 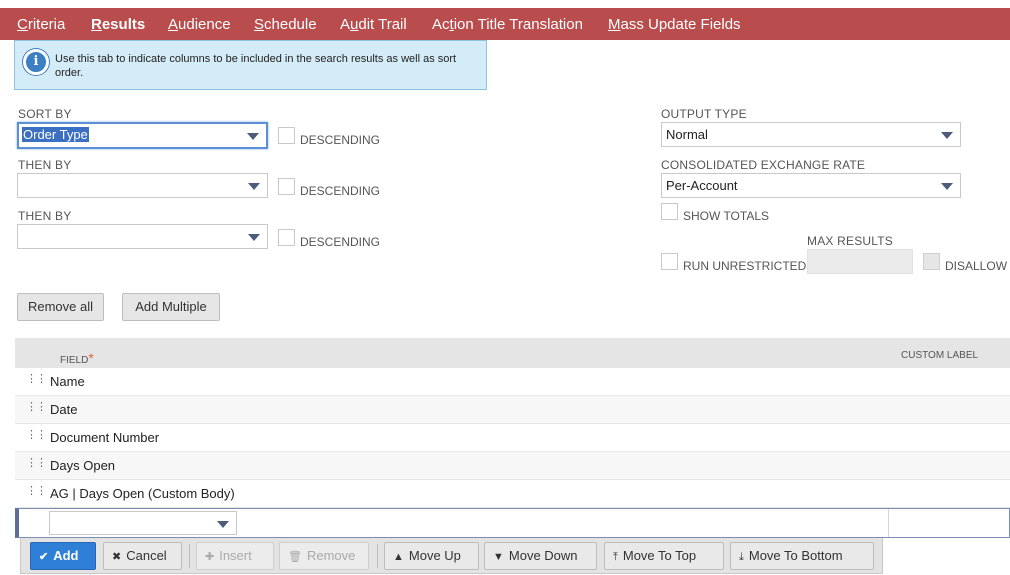 I want to click on table-row: ⋮⋮ Document Number, so click(x=512, y=438).